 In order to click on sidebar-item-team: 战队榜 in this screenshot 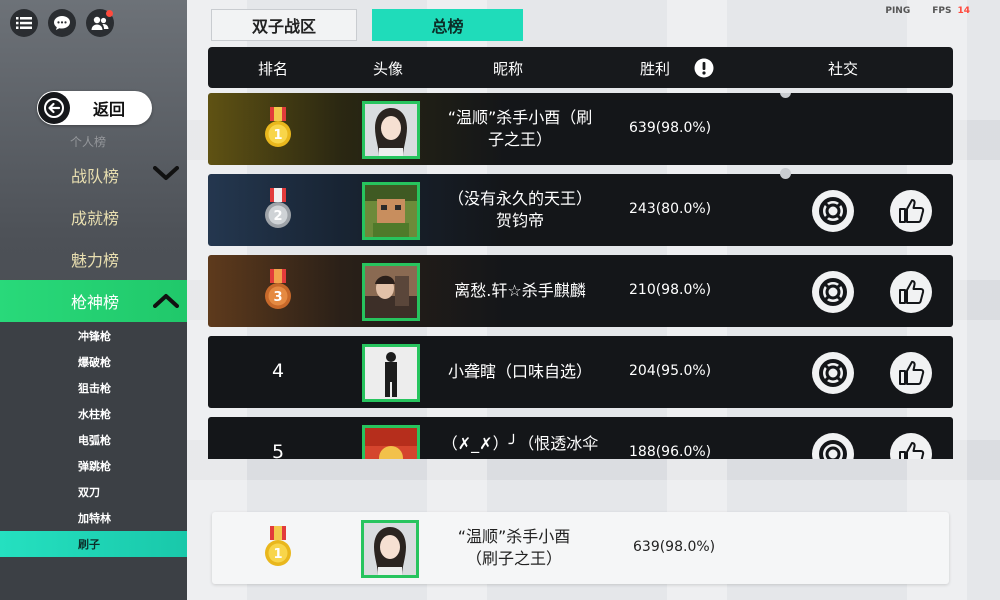, I will do `click(93, 175)`.